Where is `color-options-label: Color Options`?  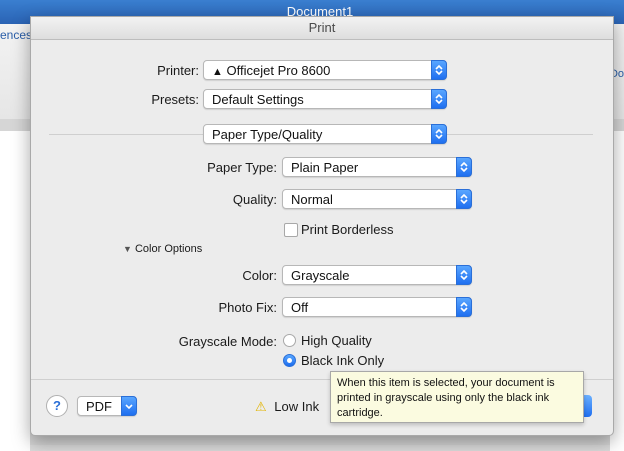
color-options-label: Color Options is located at coordinates (168, 249).